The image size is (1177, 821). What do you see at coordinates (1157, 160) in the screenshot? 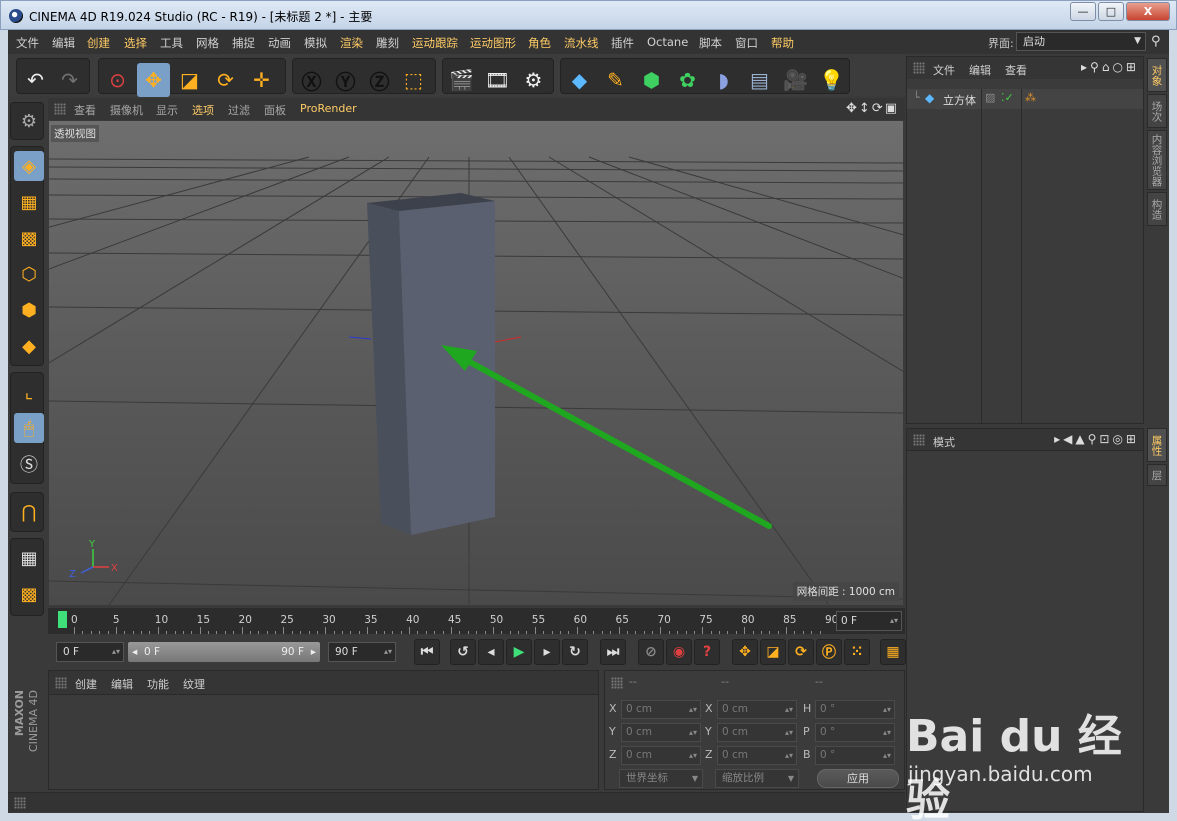
I see `tab-content-browser: 内容浏览器` at bounding box center [1157, 160].